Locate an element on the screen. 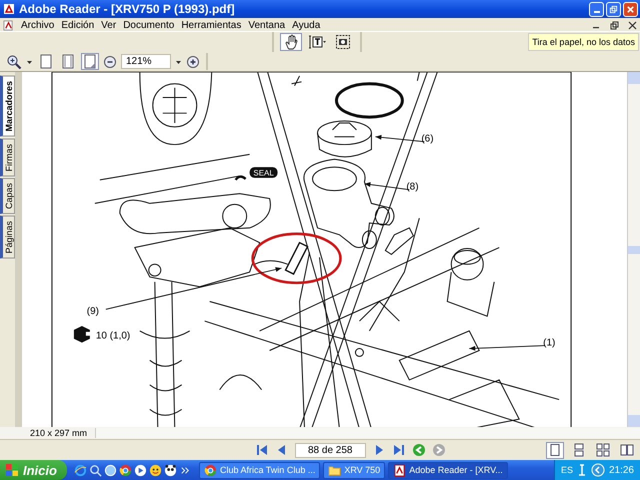 Image resolution: width=640 pixels, height=480 pixels. browser-icon is located at coordinates (80, 470).